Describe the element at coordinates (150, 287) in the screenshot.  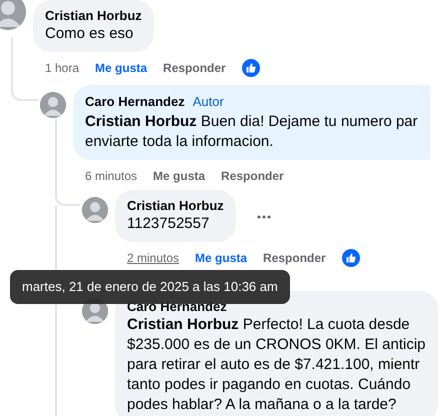
I see `date-tooltip: martes, 21 de enero de 2025 a las 10:36 am` at that location.